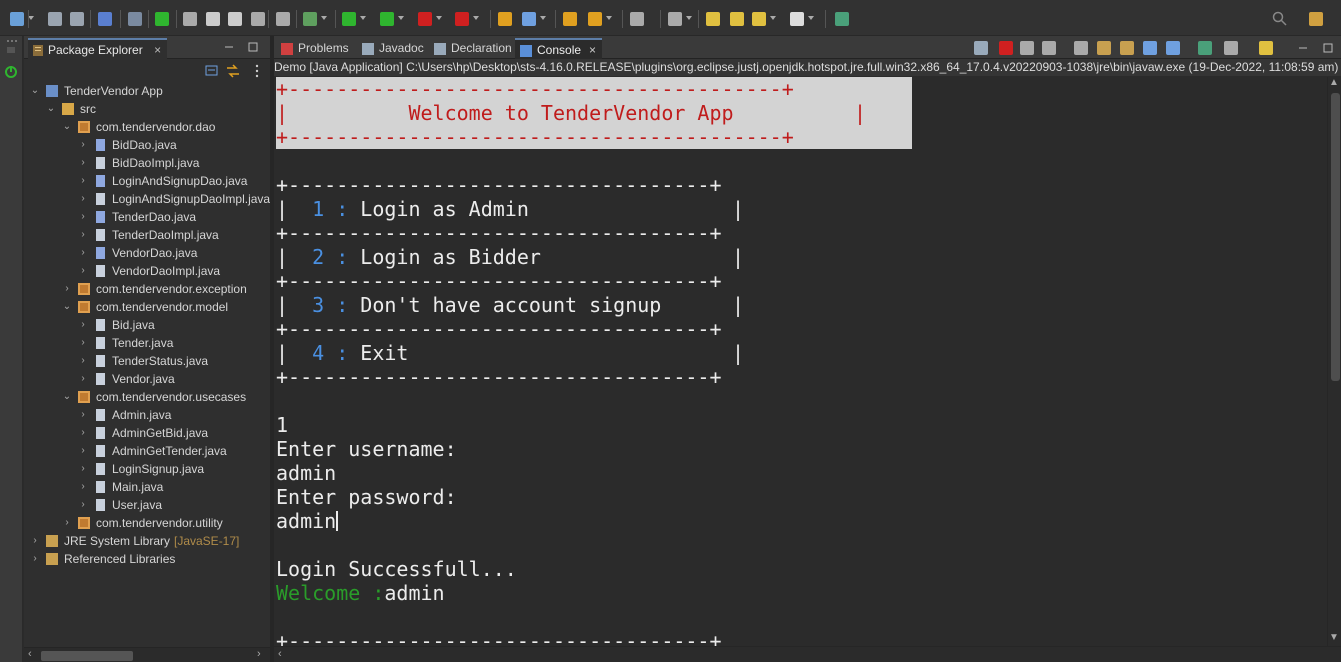 The width and height of the screenshot is (1341, 662). Describe the element at coordinates (235, 19) in the screenshot. I see `import-icon` at that location.